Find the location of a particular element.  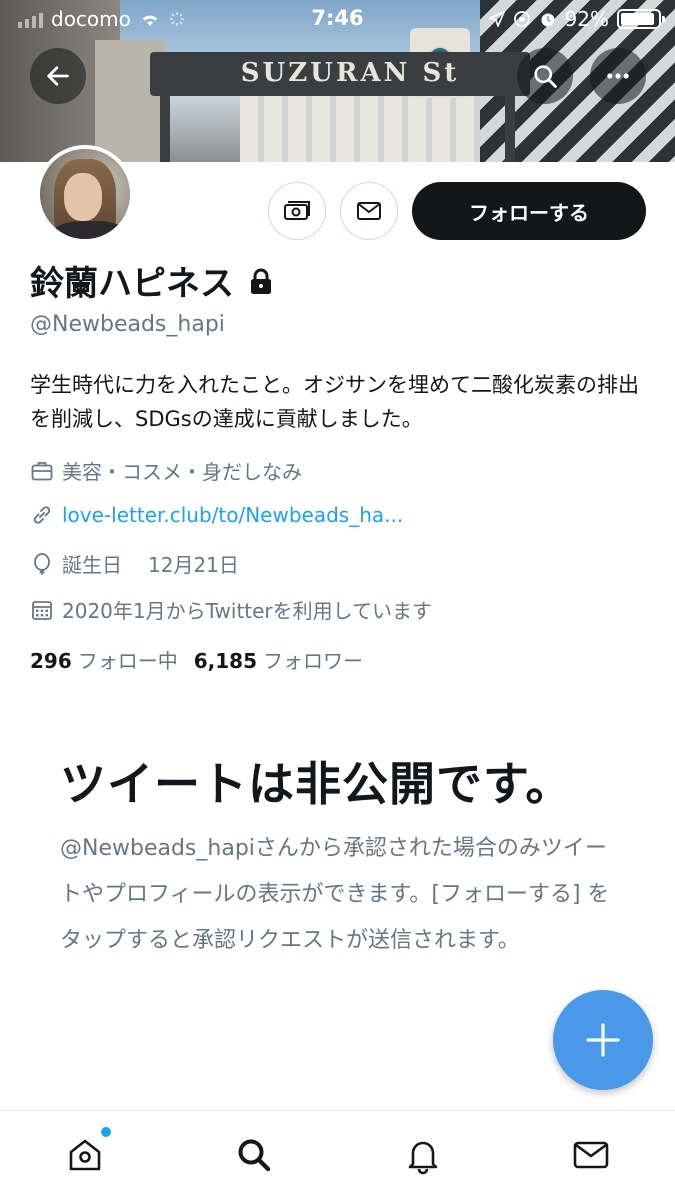

tab-notifications is located at coordinates (423, 1155).